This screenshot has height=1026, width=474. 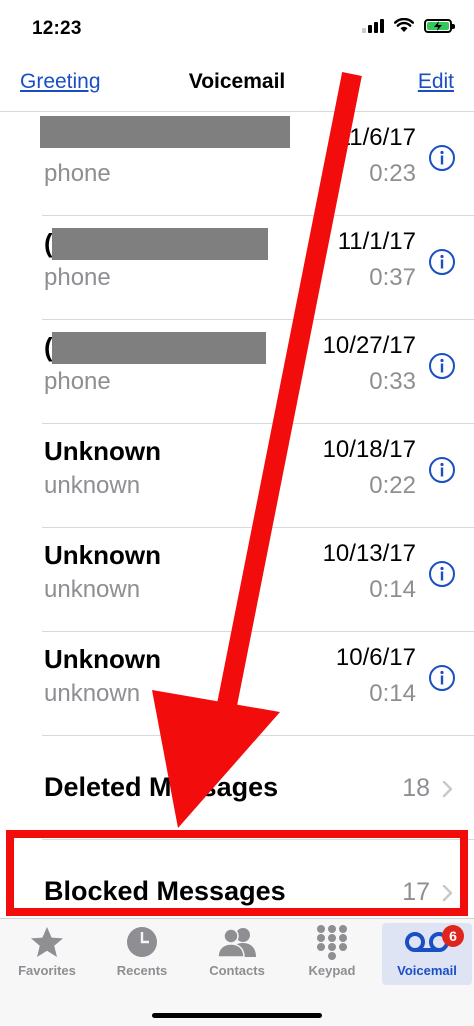 What do you see at coordinates (332, 970) in the screenshot?
I see `tab-label: Keypad` at bounding box center [332, 970].